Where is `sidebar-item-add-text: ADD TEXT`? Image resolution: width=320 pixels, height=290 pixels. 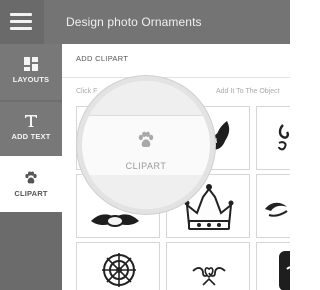 sidebar-item-add-text: ADD TEXT is located at coordinates (31, 129).